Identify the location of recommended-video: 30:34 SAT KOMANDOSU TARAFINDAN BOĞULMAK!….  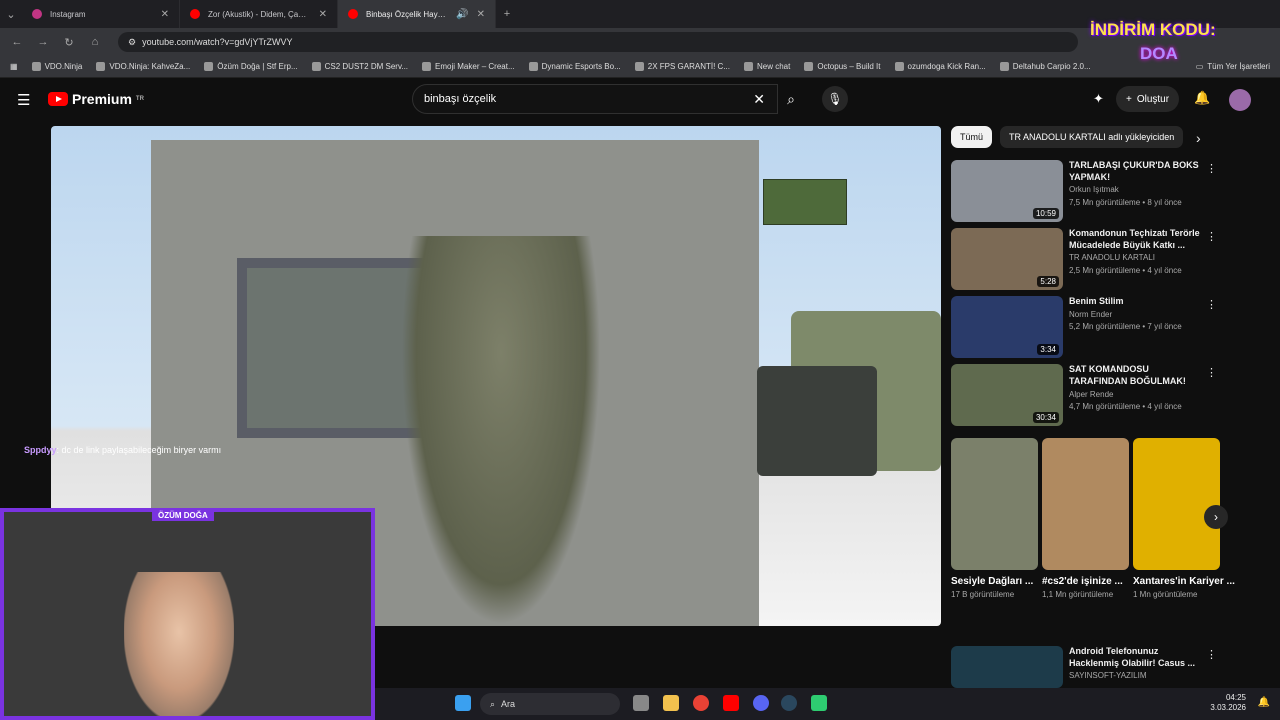
(1086, 395).